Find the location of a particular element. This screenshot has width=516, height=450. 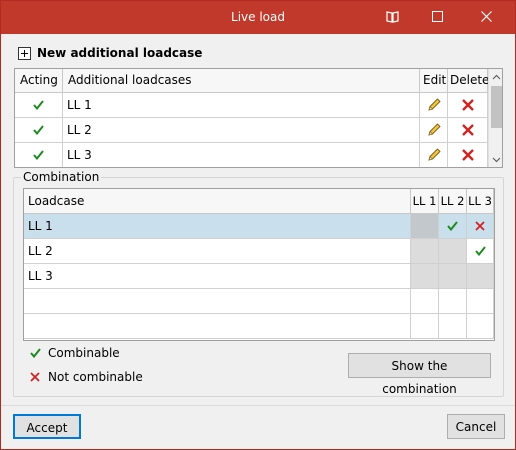

legend-combinable: Combinable is located at coordinates (73, 353).